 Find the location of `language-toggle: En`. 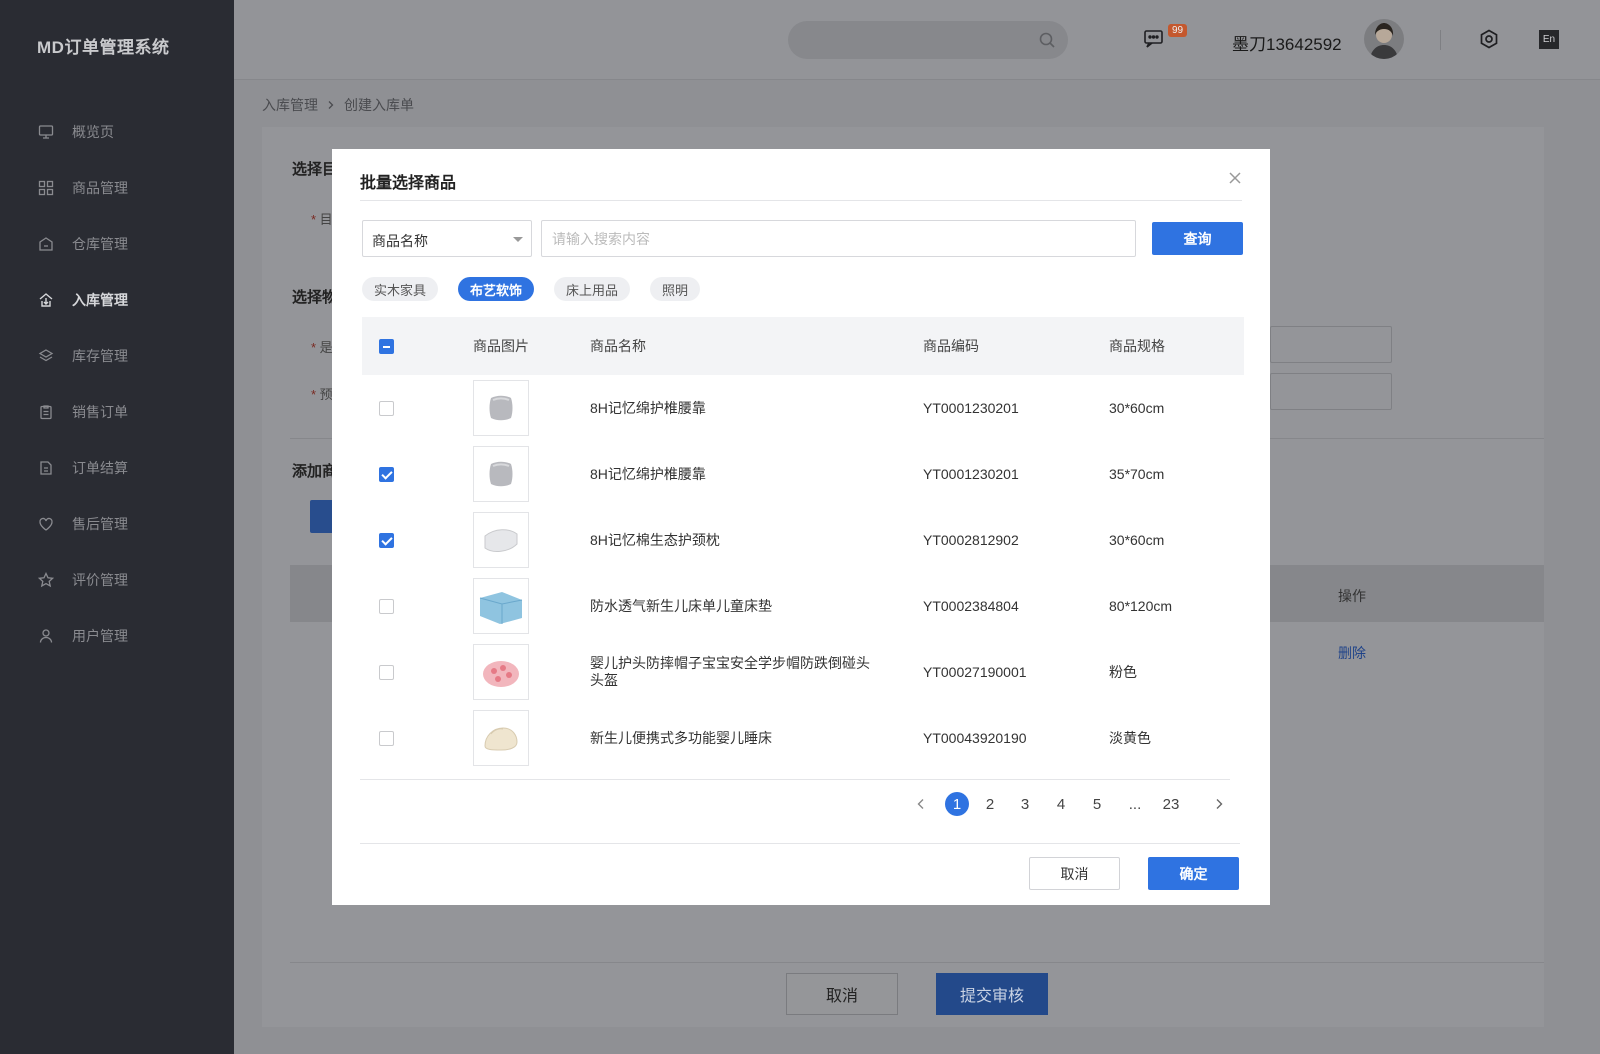

language-toggle: En is located at coordinates (1549, 39).